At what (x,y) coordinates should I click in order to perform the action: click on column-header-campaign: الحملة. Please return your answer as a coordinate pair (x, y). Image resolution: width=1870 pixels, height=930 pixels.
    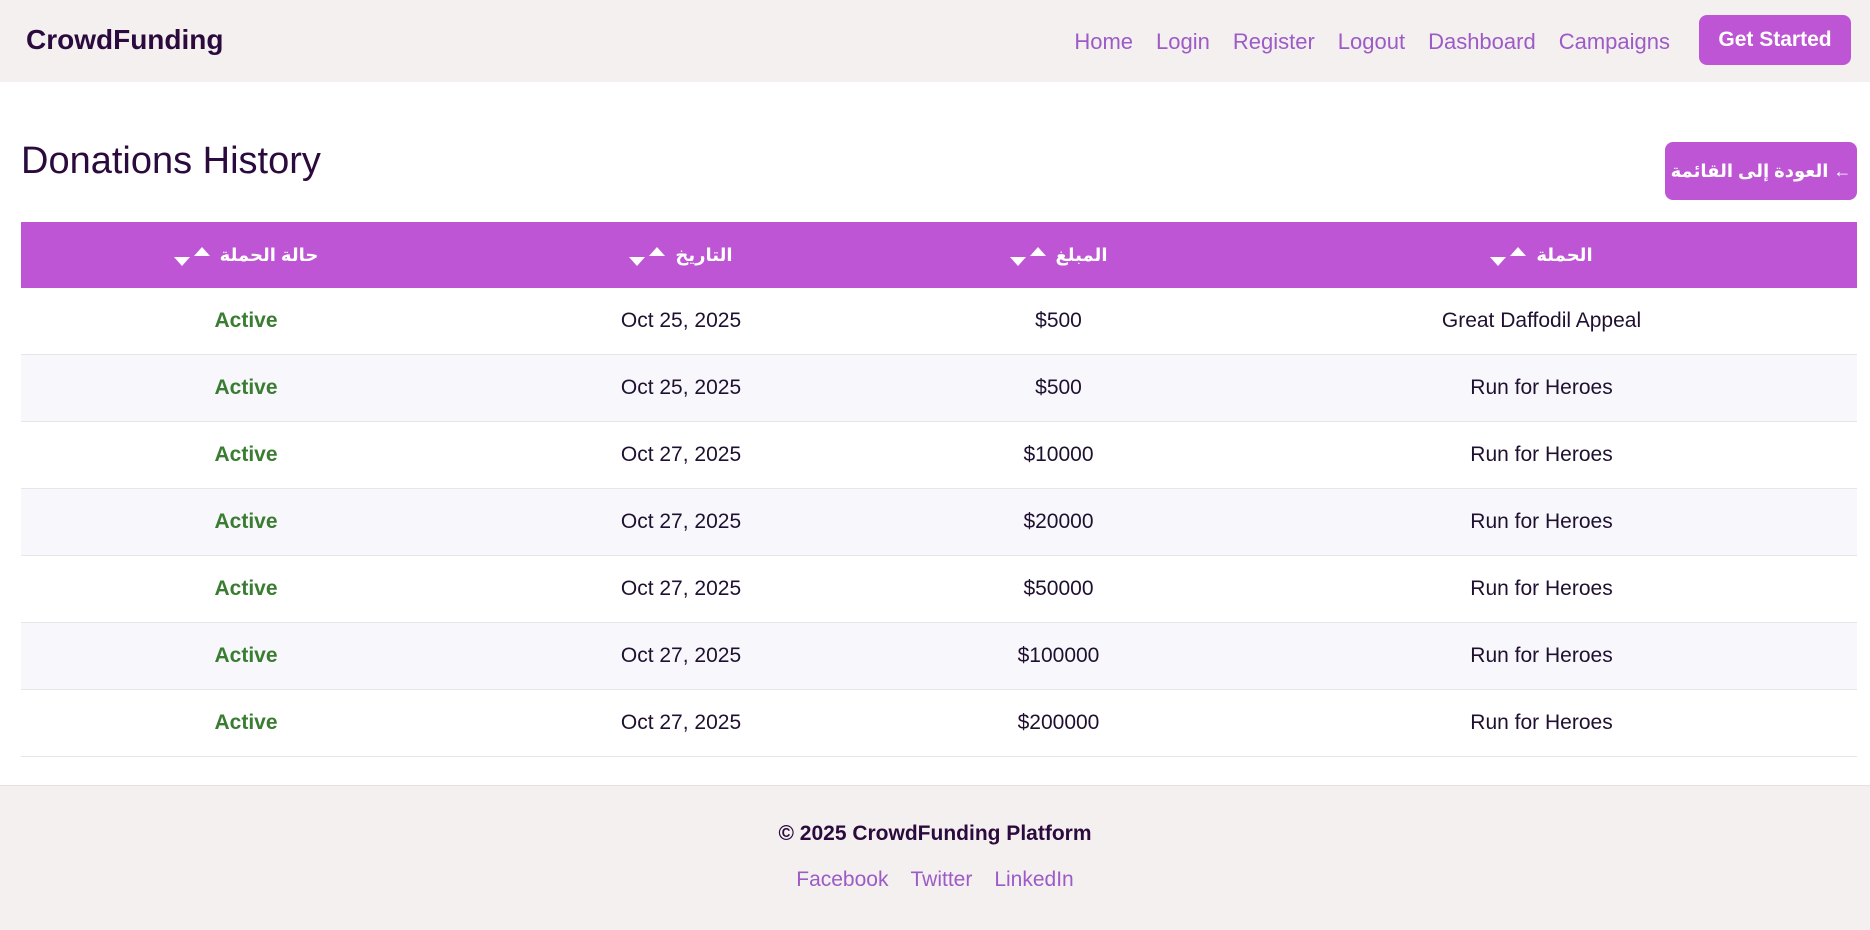
    Looking at the image, I should click on (1541, 255).